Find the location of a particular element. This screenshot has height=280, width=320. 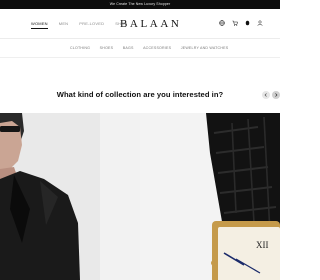

promo-text: We Create The New Luxury Shopper is located at coordinates (140, 4).